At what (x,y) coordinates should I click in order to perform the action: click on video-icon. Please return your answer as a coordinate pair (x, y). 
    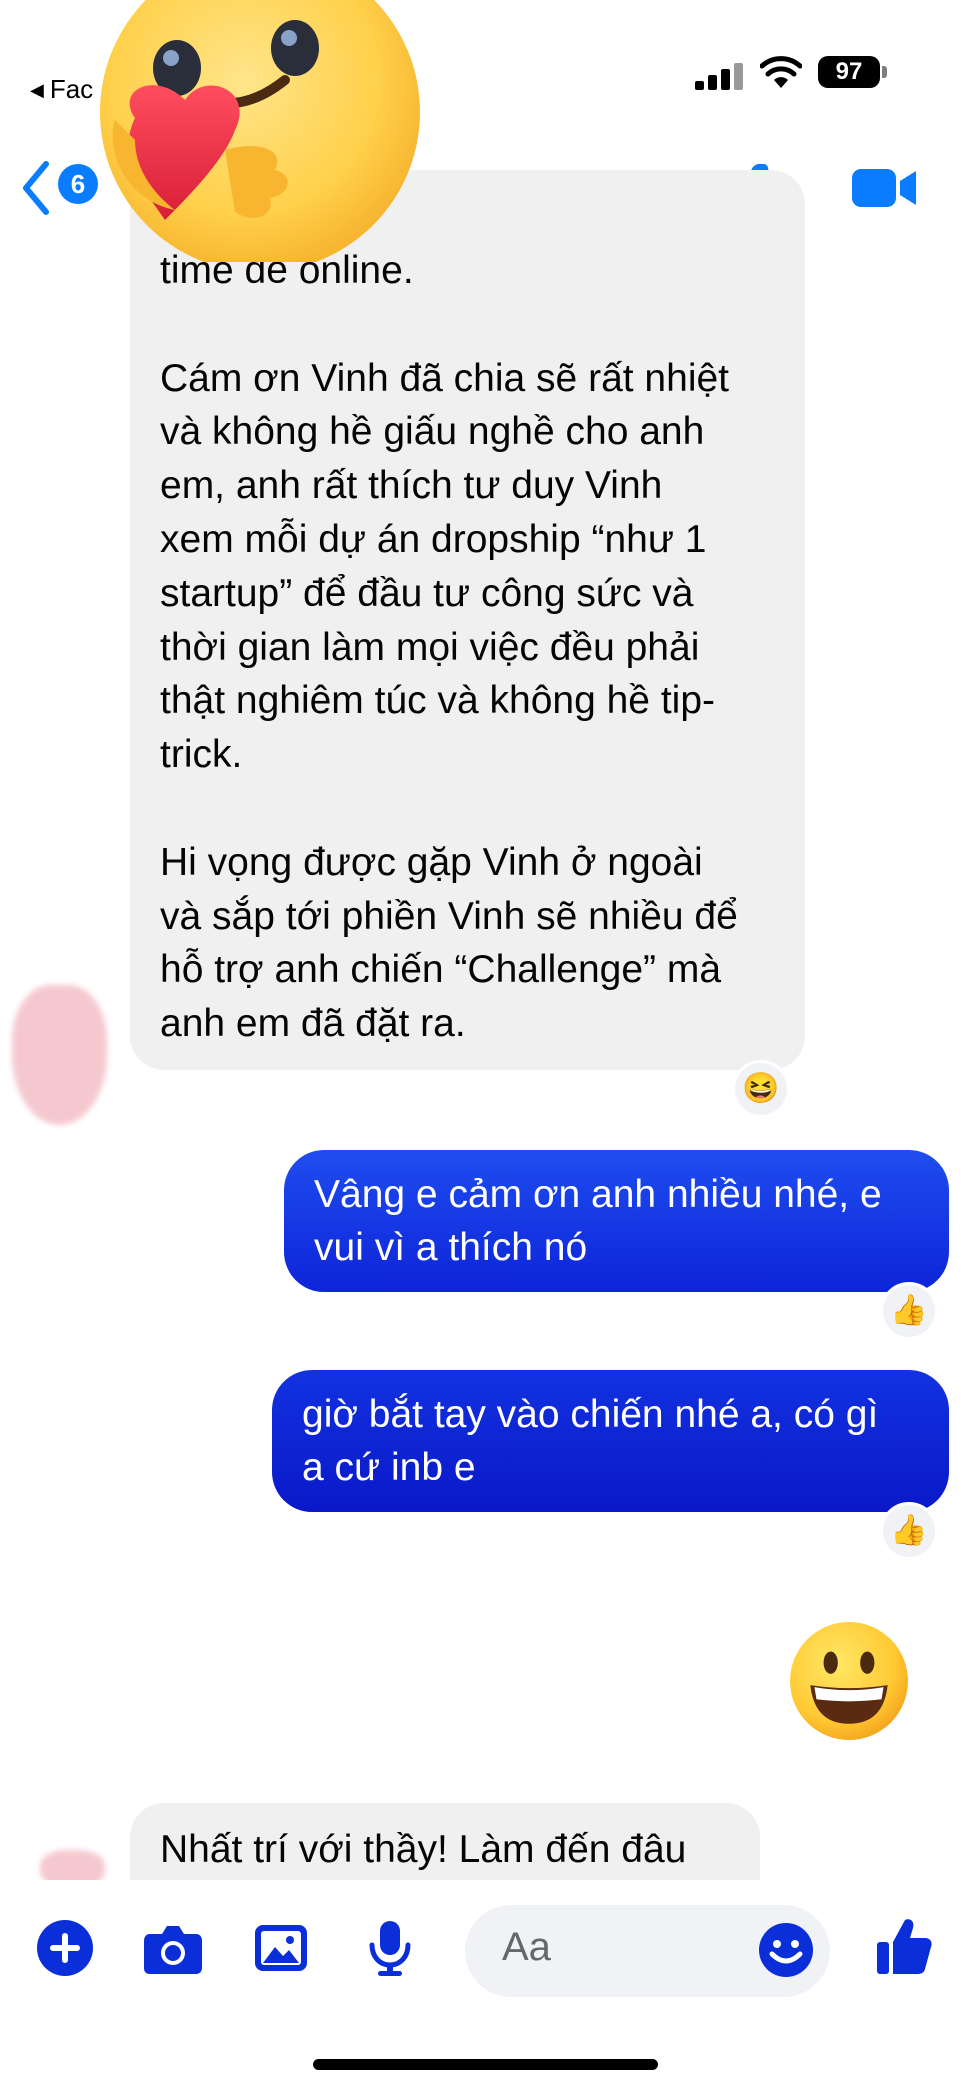
    Looking at the image, I should click on (884, 188).